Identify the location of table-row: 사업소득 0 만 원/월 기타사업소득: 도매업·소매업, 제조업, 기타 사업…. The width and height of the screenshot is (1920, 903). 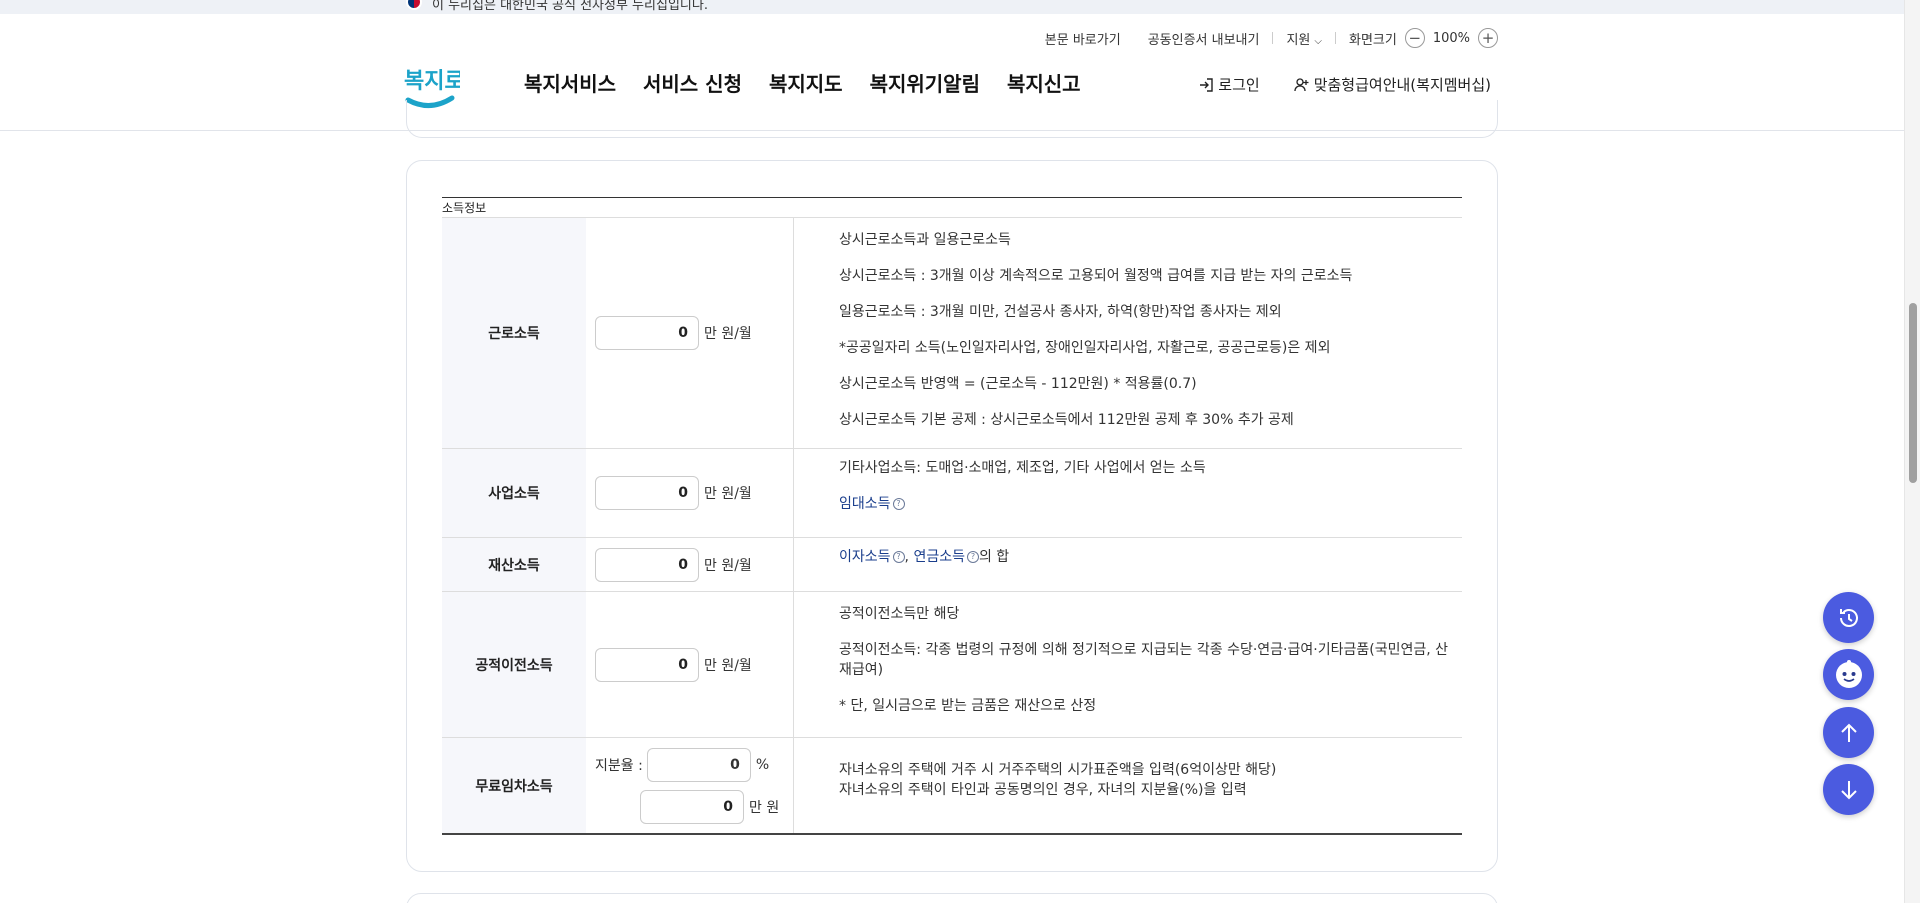
(952, 493).